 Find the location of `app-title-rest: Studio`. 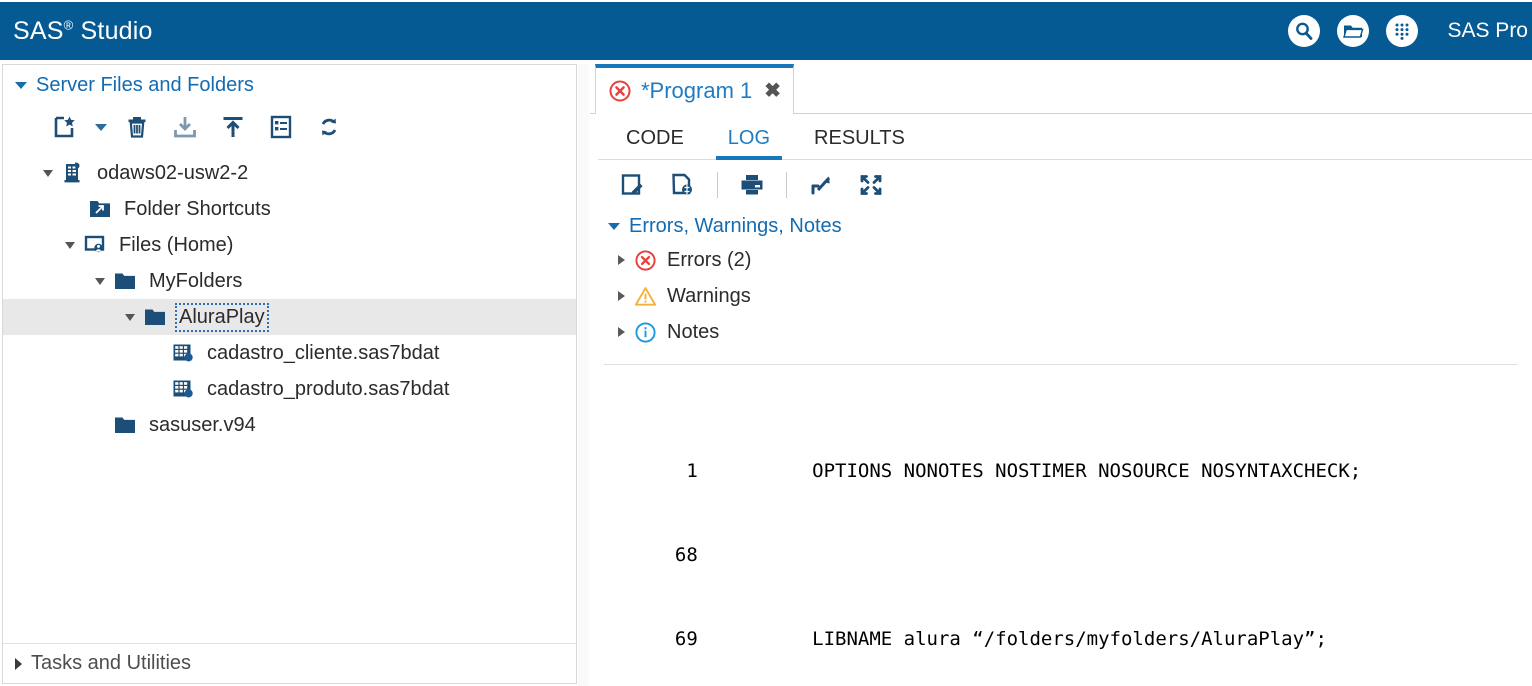

app-title-rest: Studio is located at coordinates (113, 30).